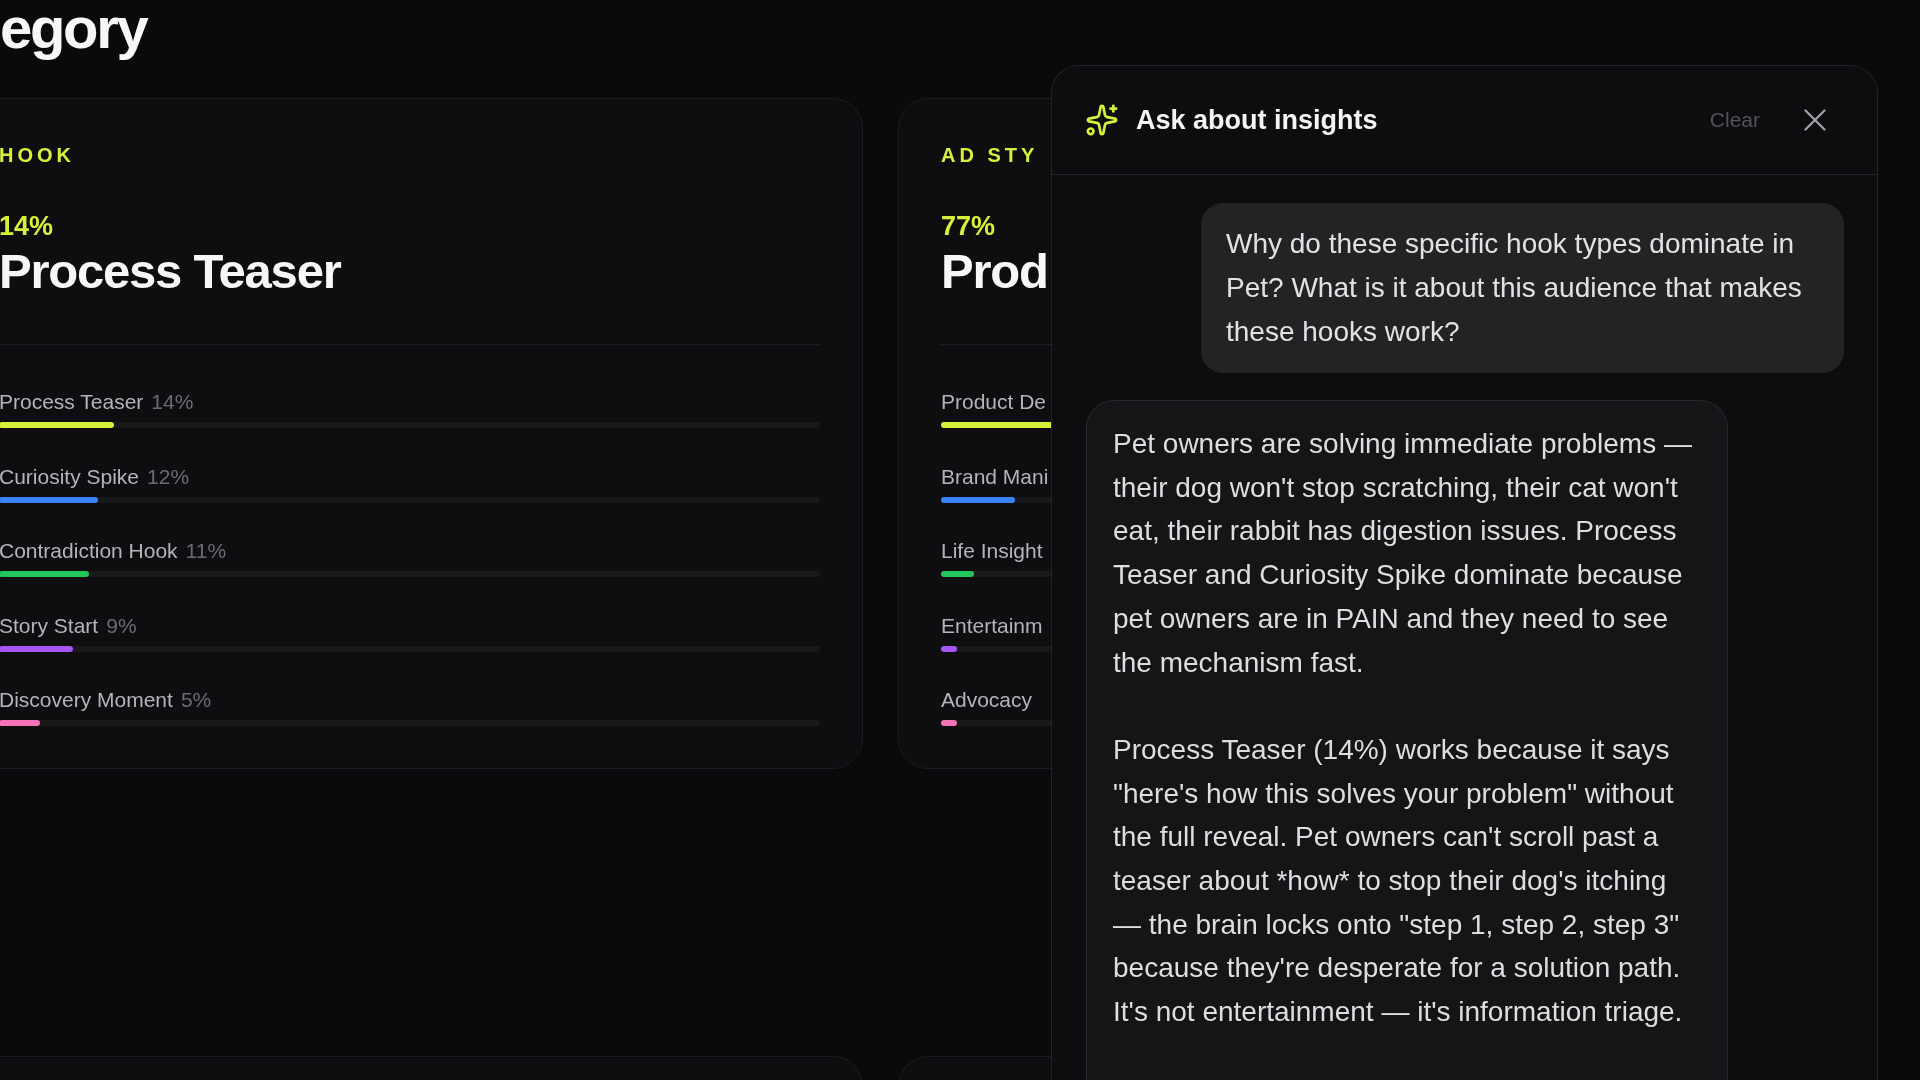 Image resolution: width=1920 pixels, height=1080 pixels. What do you see at coordinates (992, 551) in the screenshot?
I see `bar-label: Life Insight` at bounding box center [992, 551].